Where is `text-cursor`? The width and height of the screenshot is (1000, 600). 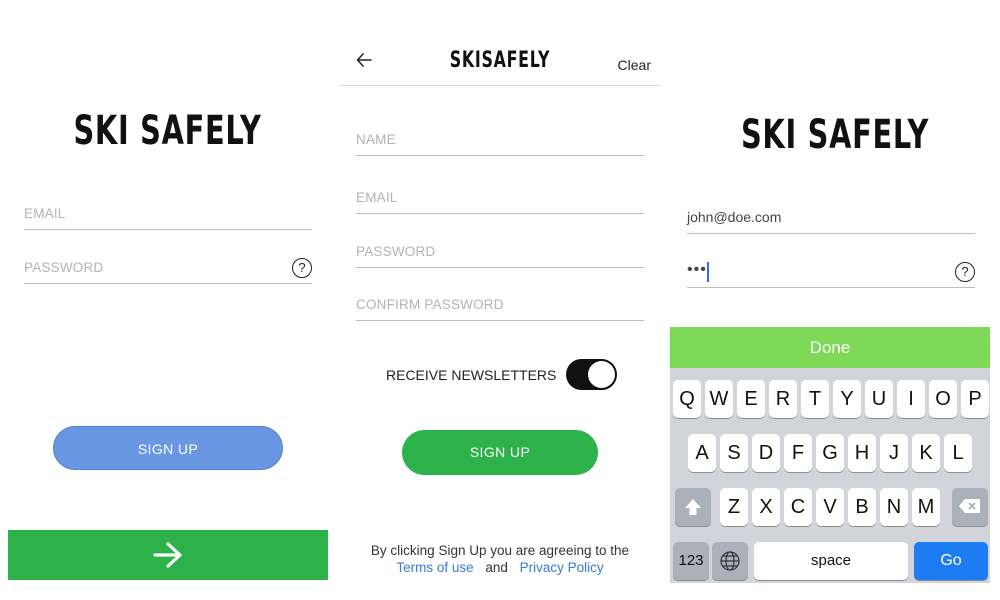 text-cursor is located at coordinates (708, 272).